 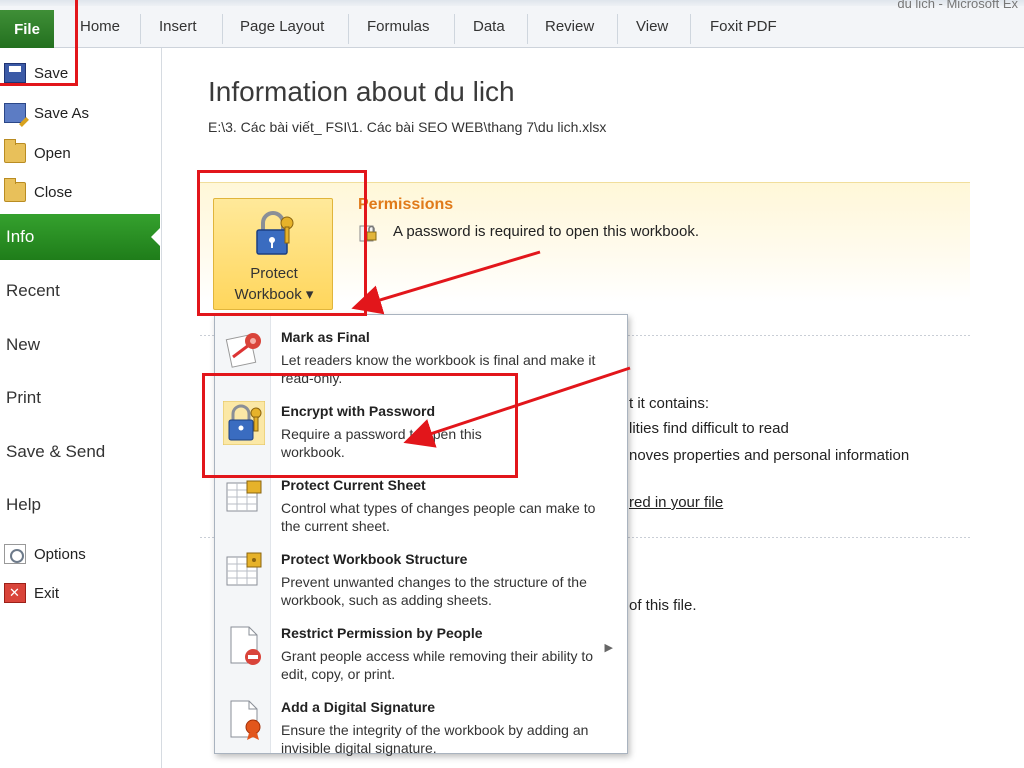 I want to click on close-folder-icon, so click(x=15, y=190).